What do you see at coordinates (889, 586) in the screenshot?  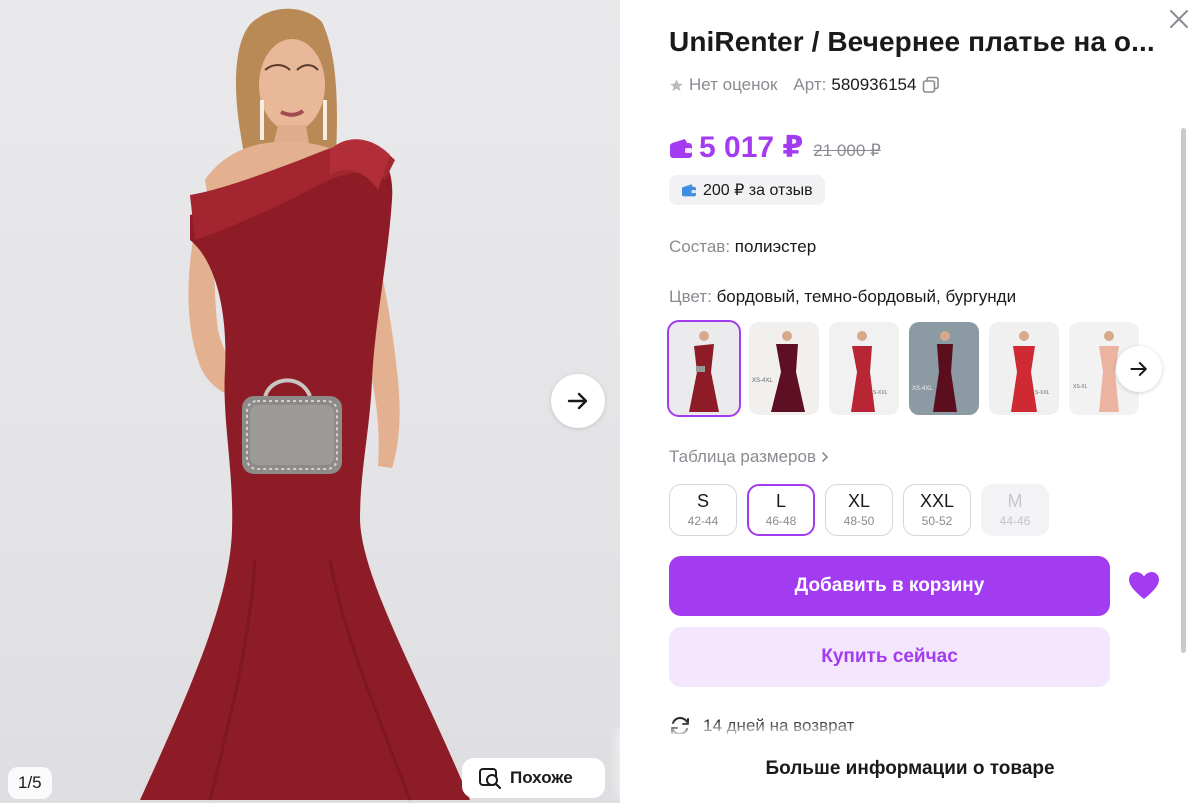 I see `add-to-cart-button: Добавить в корзину` at bounding box center [889, 586].